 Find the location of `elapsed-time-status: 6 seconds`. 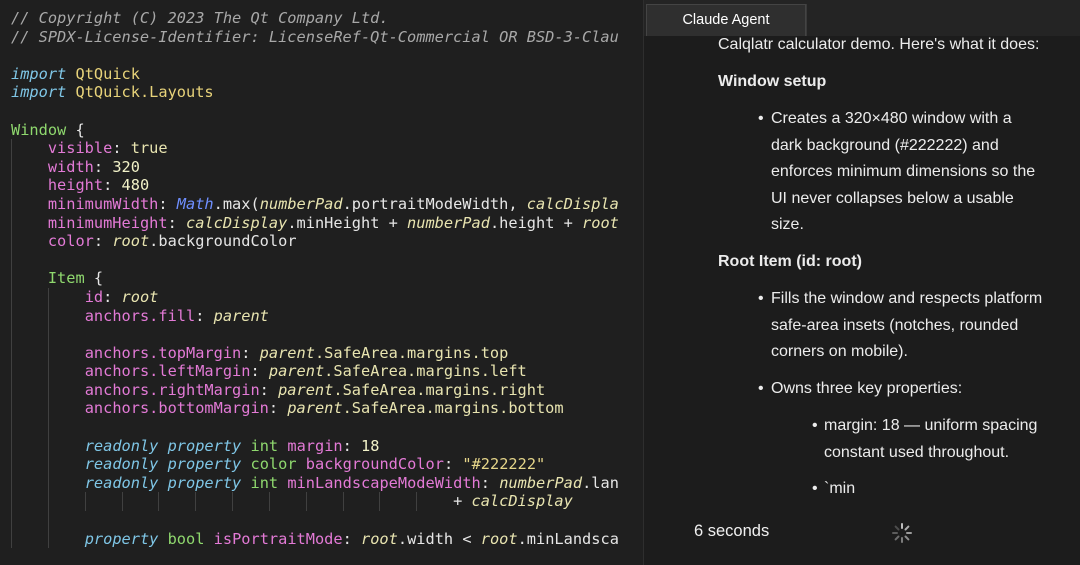

elapsed-time-status: 6 seconds is located at coordinates (732, 531).